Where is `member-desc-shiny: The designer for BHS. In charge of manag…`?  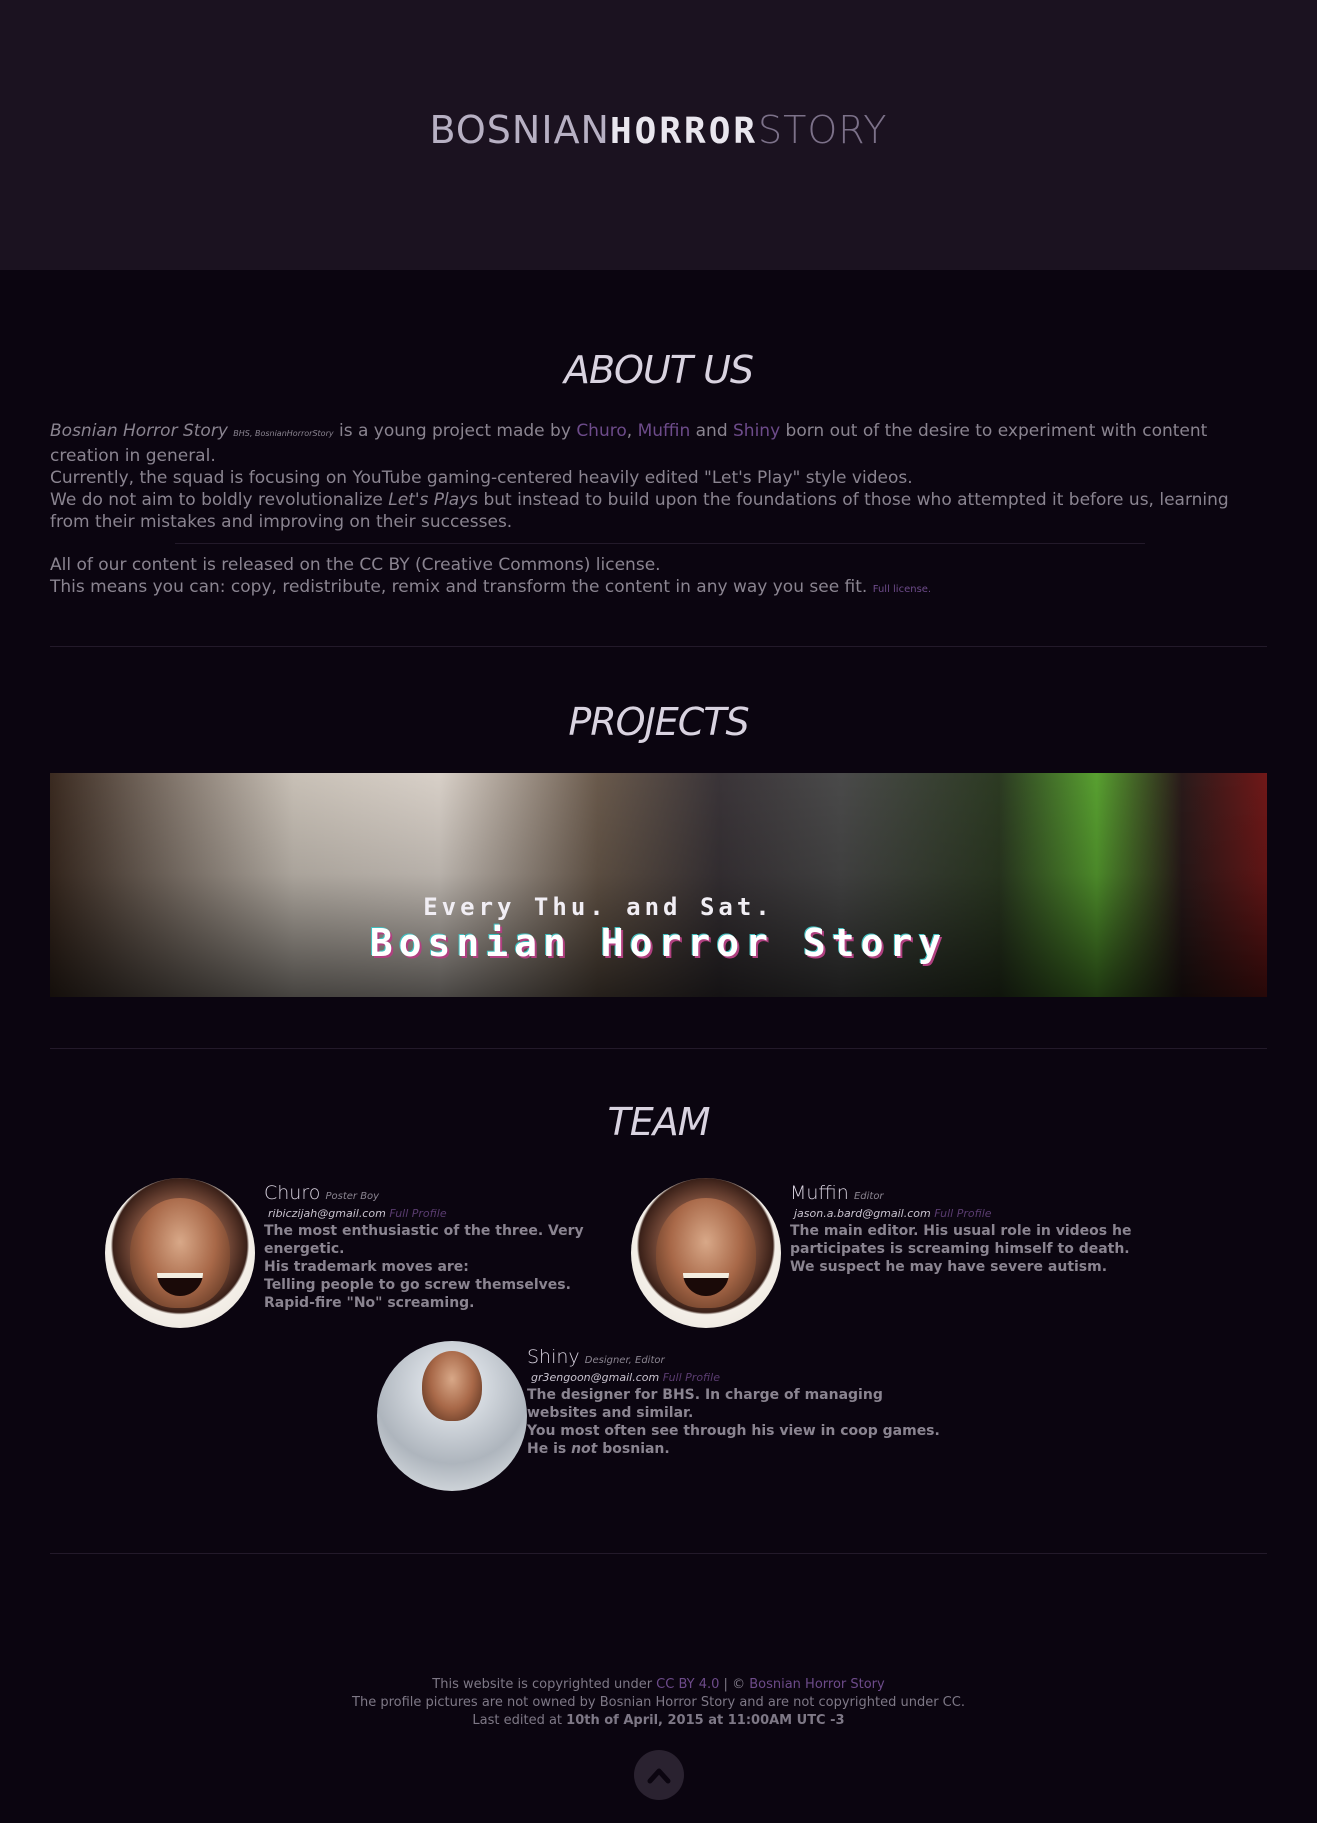
member-desc-shiny: The designer for BHS. In charge of manag… is located at coordinates (737, 1422).